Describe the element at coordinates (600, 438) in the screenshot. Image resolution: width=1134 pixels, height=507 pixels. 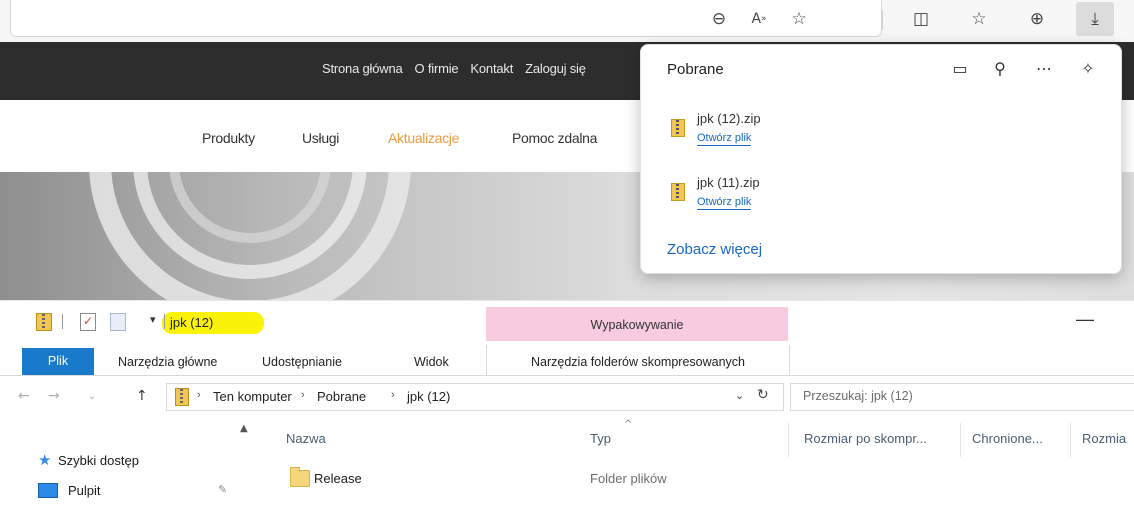
I see `column-header-type: Typ` at that location.